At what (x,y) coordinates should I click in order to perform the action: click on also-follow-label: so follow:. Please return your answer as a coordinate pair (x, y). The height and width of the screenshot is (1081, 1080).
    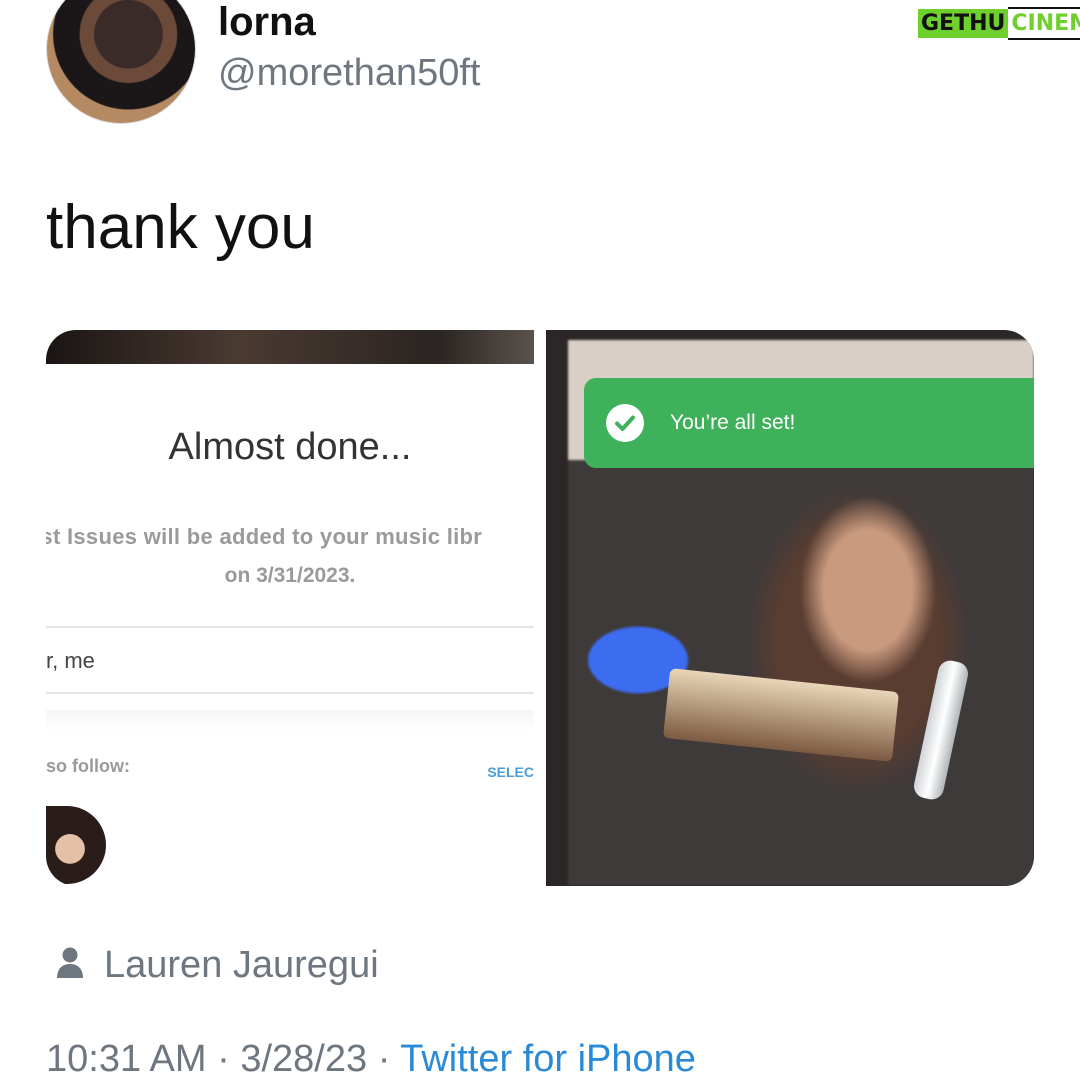
    Looking at the image, I should click on (88, 766).